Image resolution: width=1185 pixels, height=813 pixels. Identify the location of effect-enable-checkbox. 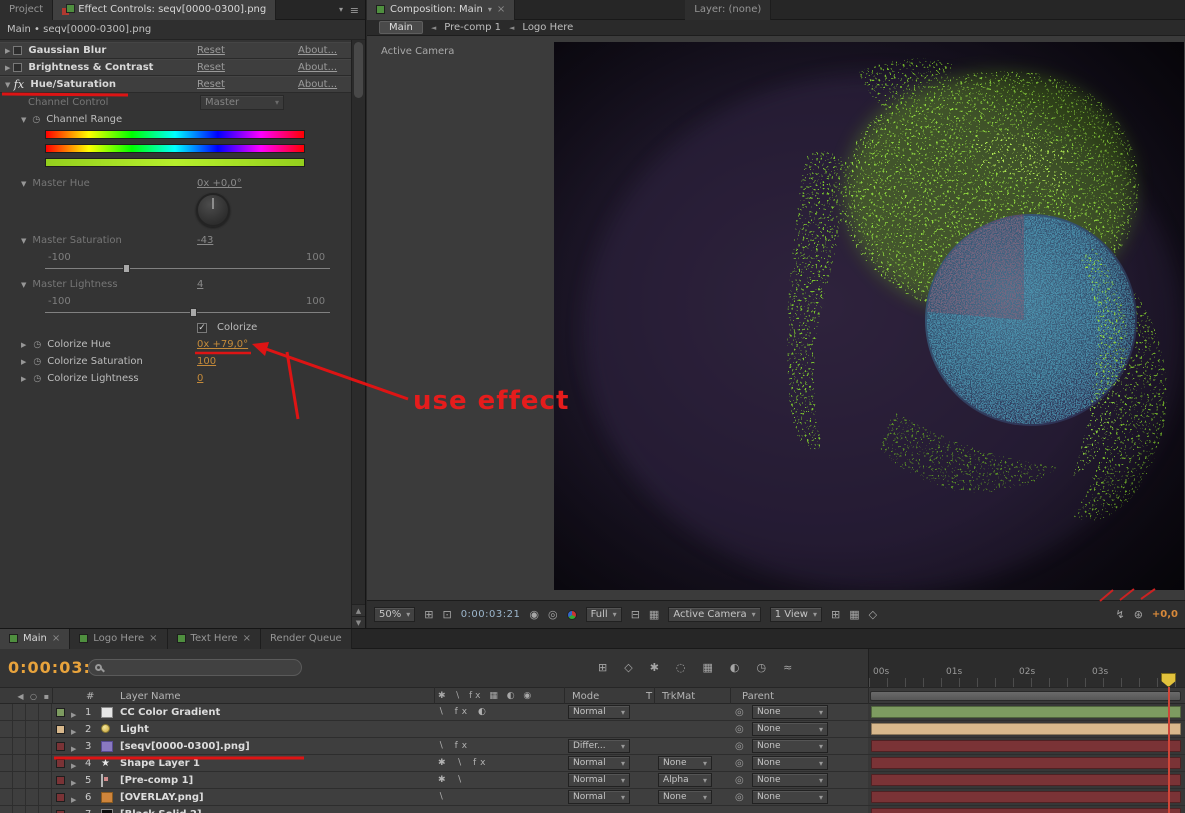
(18, 67).